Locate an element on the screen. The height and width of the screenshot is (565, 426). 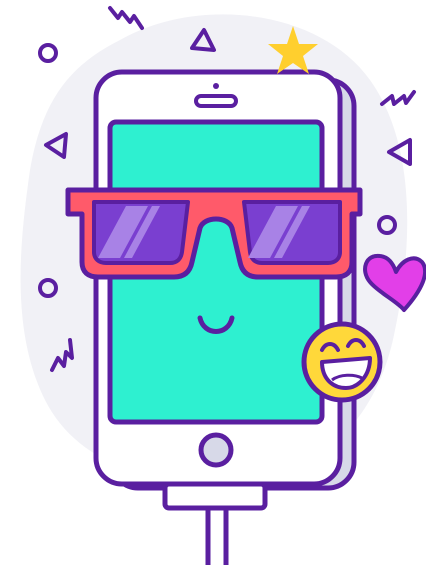
circle-icon is located at coordinates (48, 53).